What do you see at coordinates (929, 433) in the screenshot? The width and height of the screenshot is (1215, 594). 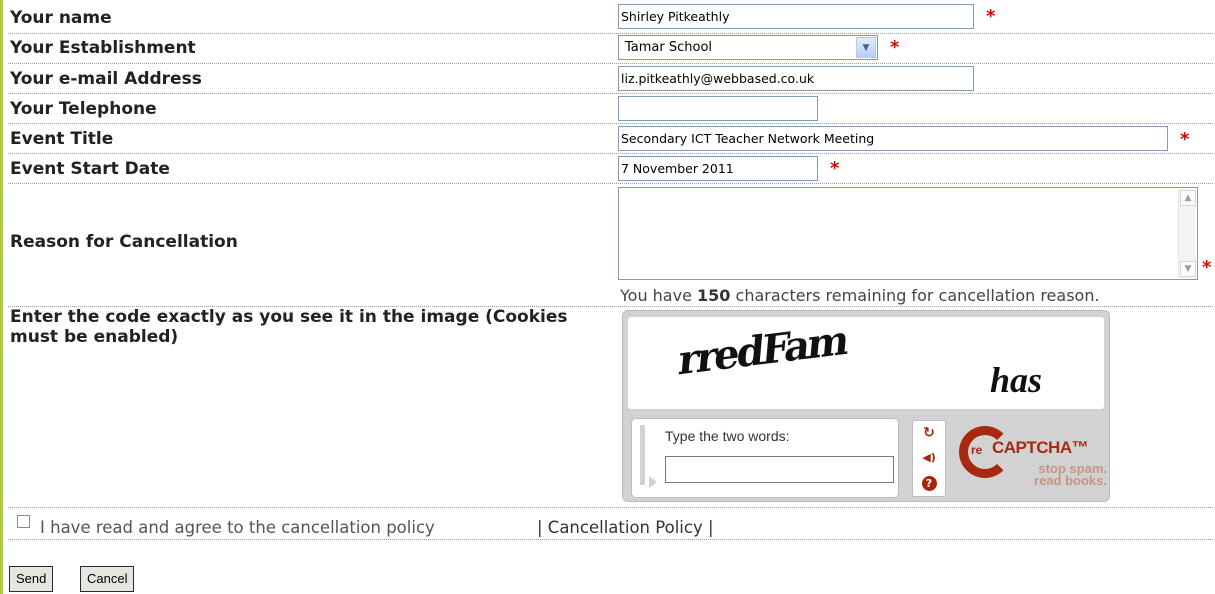 I see `refresh-icon: ↻` at bounding box center [929, 433].